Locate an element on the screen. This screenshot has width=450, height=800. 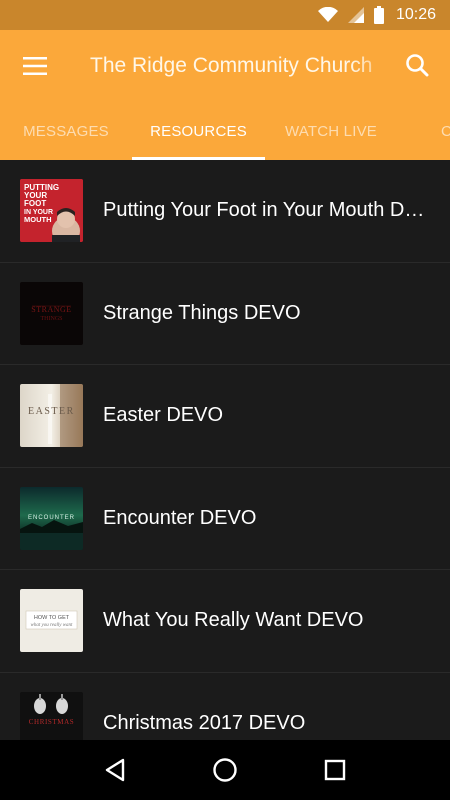
status-bar: 10:26 is located at coordinates (225, 15).